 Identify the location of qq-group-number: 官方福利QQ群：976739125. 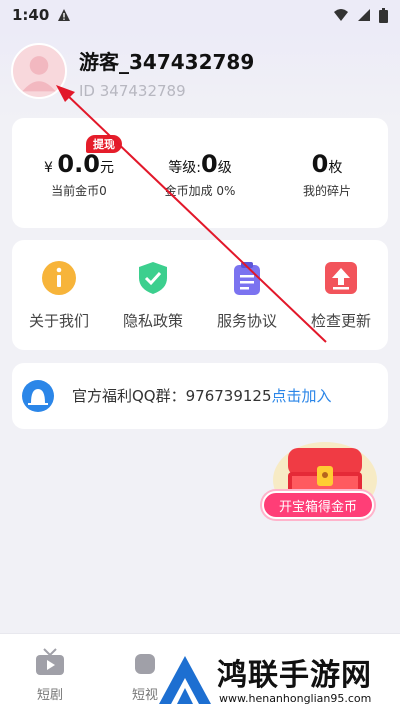
(172, 396).